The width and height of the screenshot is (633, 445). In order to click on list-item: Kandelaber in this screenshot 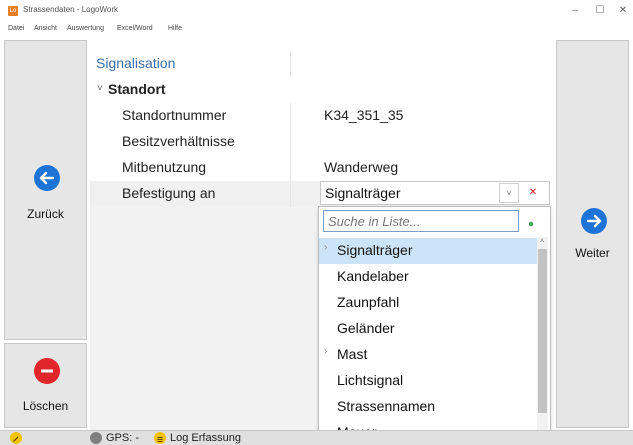, I will do `click(428, 277)`.